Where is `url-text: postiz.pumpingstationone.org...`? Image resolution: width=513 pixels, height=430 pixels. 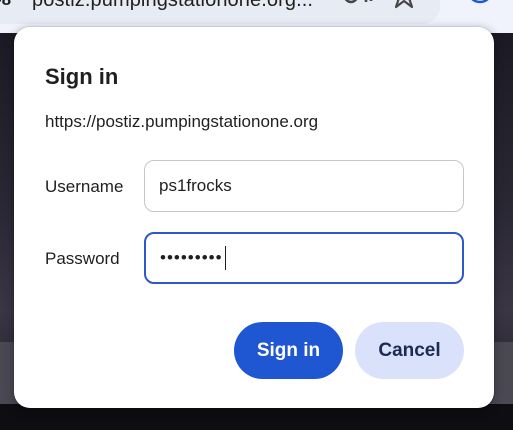 url-text: postiz.pumpingstationone.org... is located at coordinates (172, 6).